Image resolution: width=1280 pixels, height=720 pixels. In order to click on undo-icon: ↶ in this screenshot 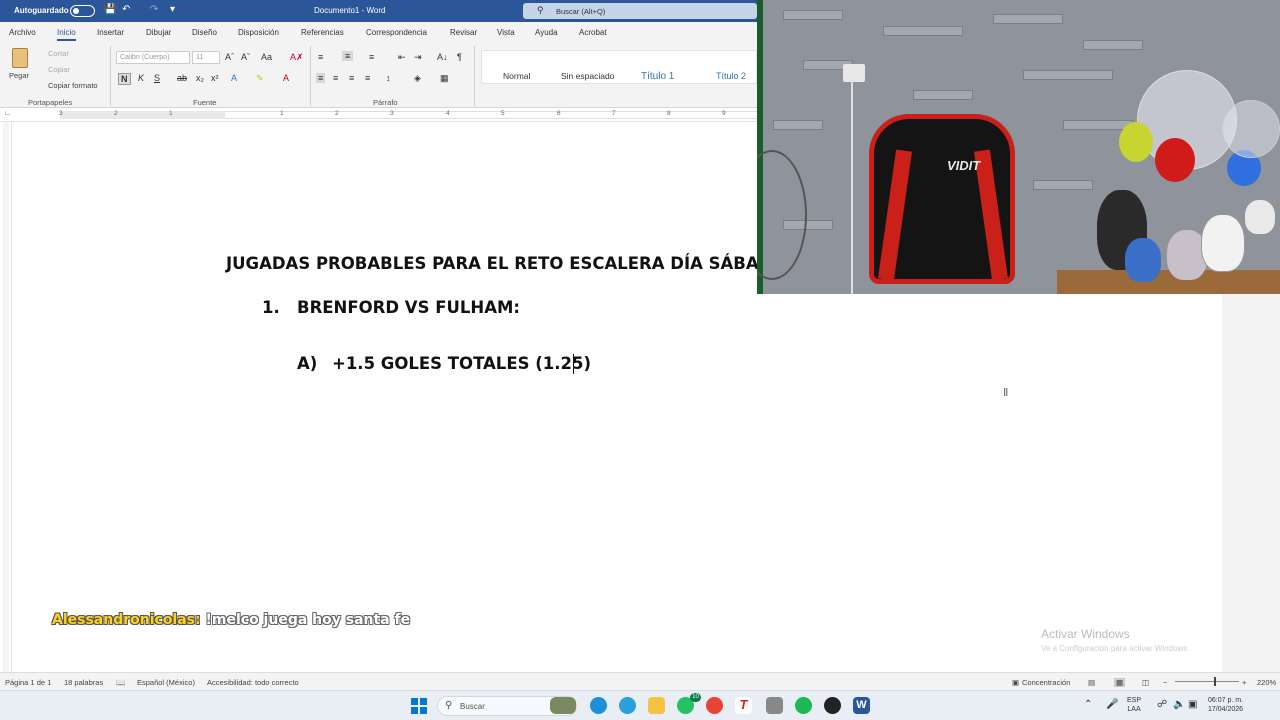, I will do `click(126, 9)`.